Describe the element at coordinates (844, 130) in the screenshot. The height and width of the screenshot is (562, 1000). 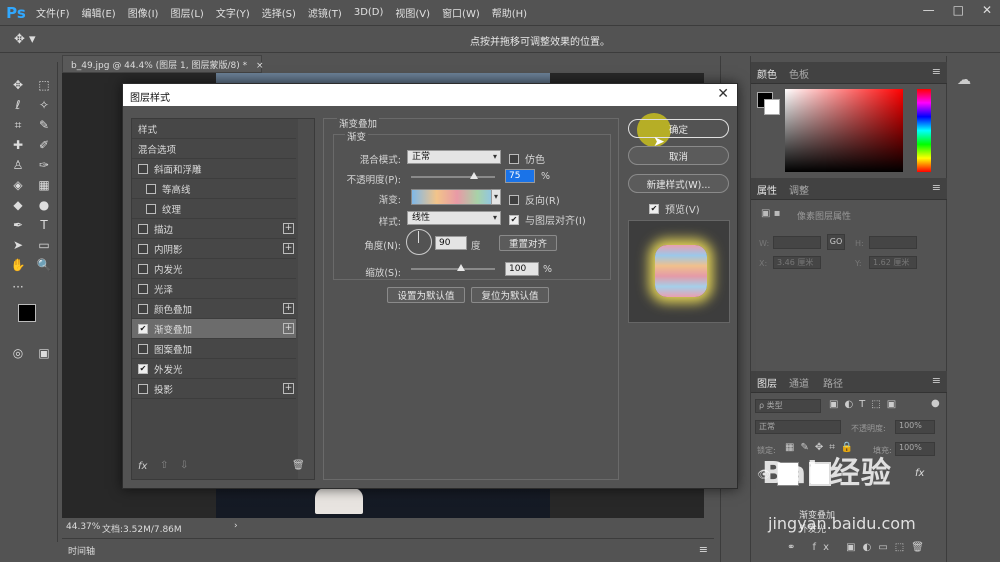
I see `color-picker-field` at that location.